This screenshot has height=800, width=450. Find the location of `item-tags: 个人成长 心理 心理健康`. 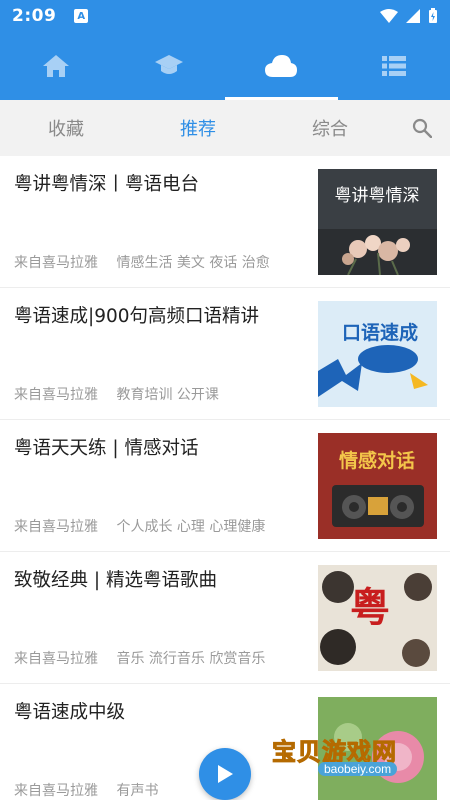

item-tags: 个人成长 心理 心理健康 is located at coordinates (191, 527).